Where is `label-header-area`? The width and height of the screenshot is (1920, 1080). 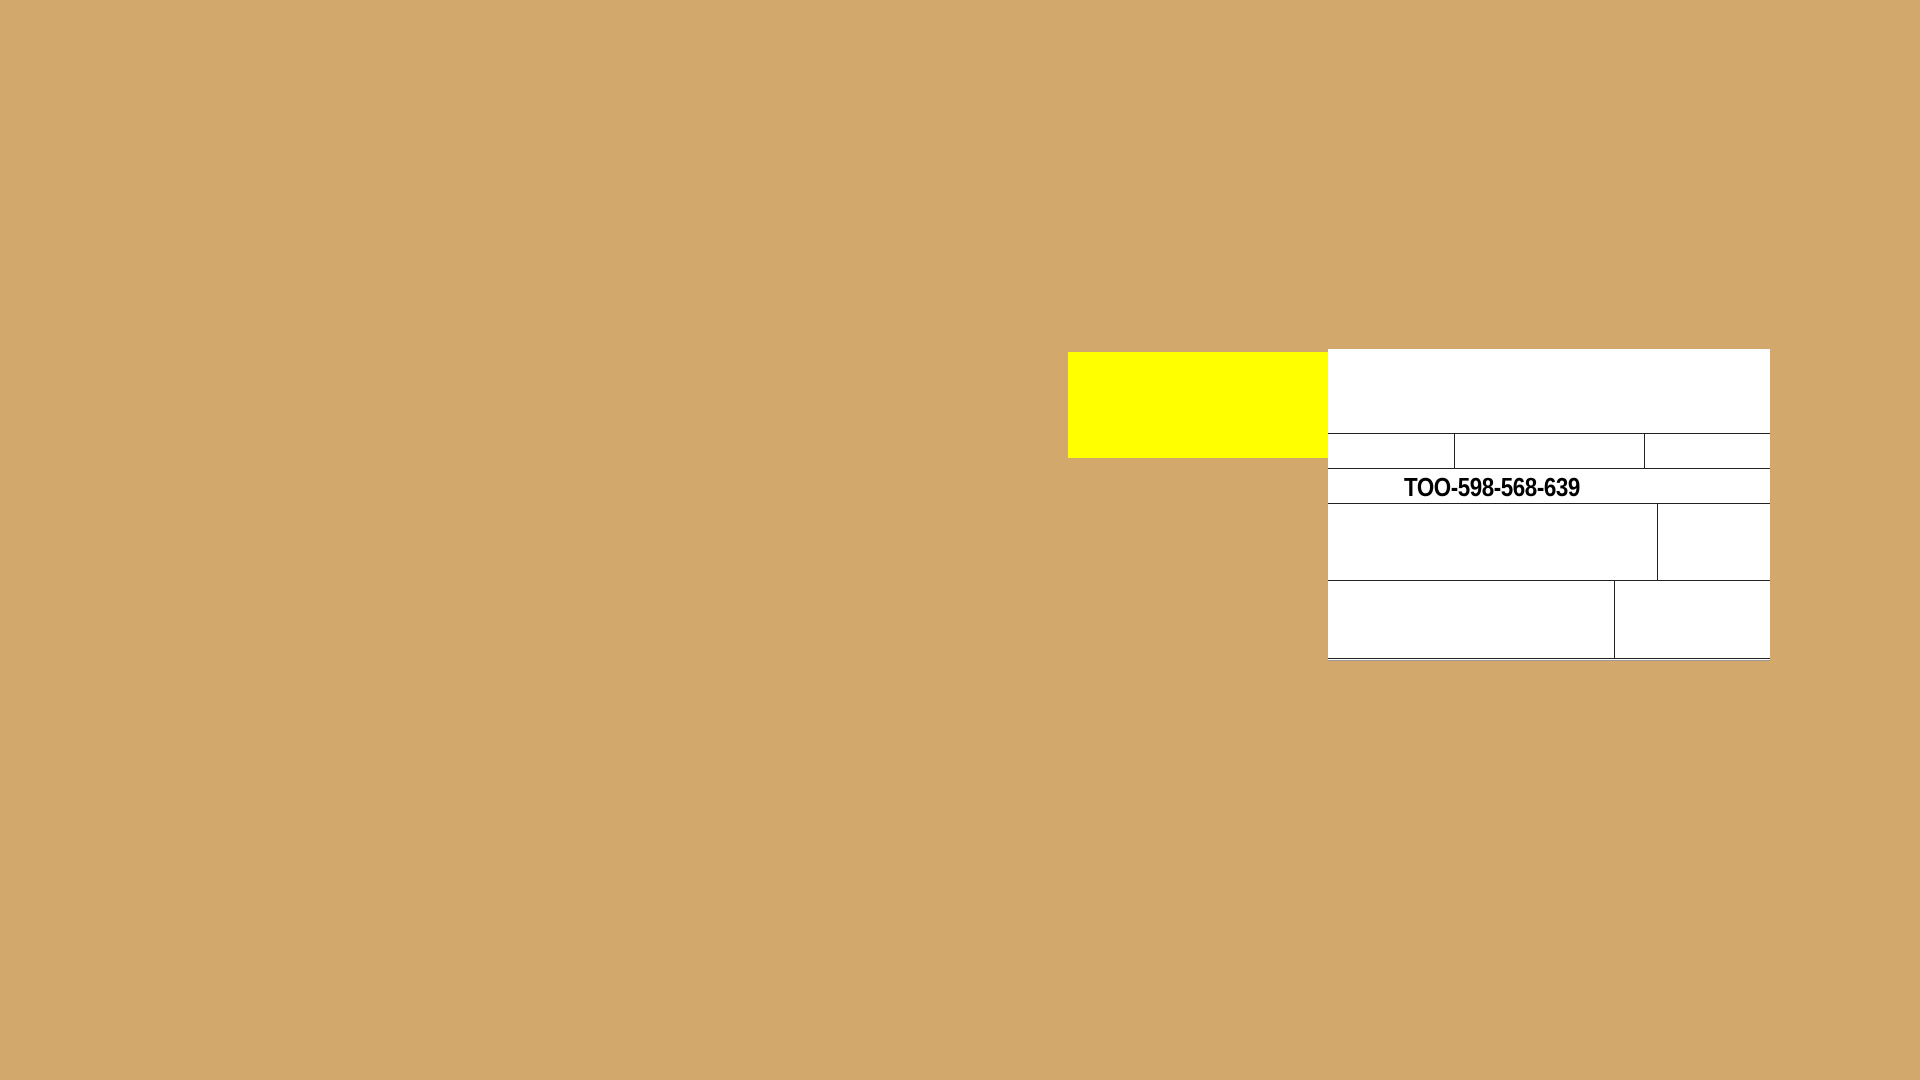 label-header-area is located at coordinates (1549, 391).